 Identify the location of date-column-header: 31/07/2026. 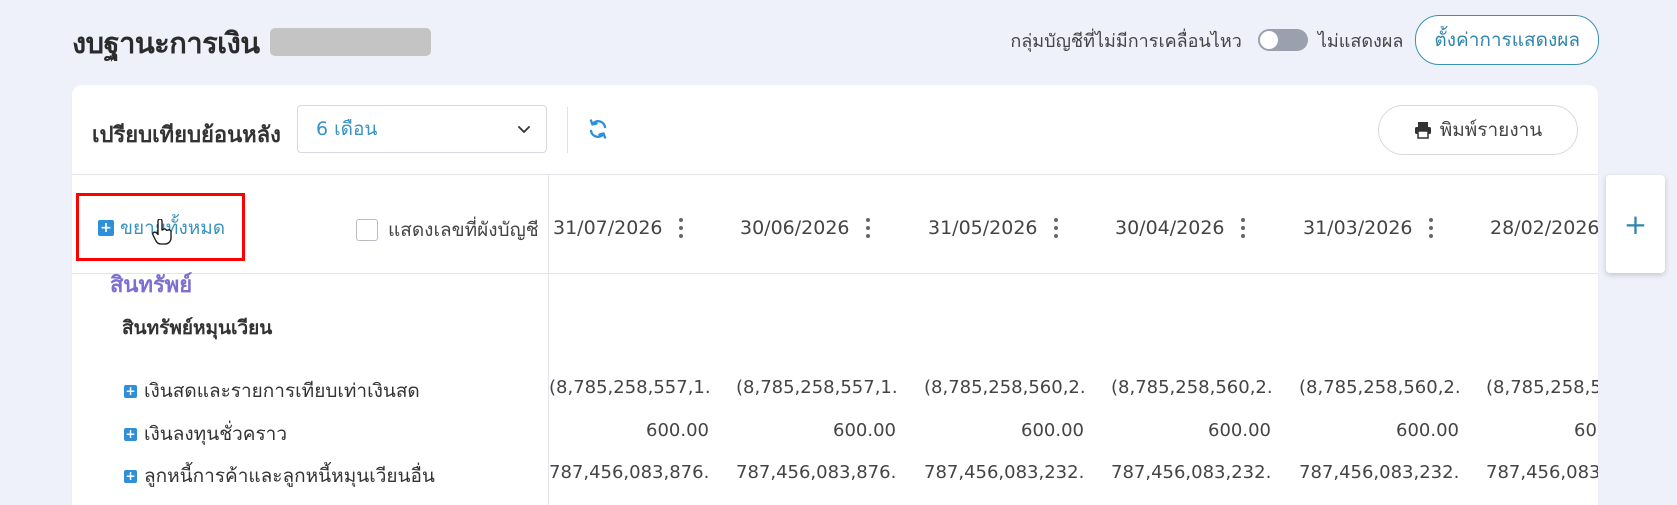
(618, 228).